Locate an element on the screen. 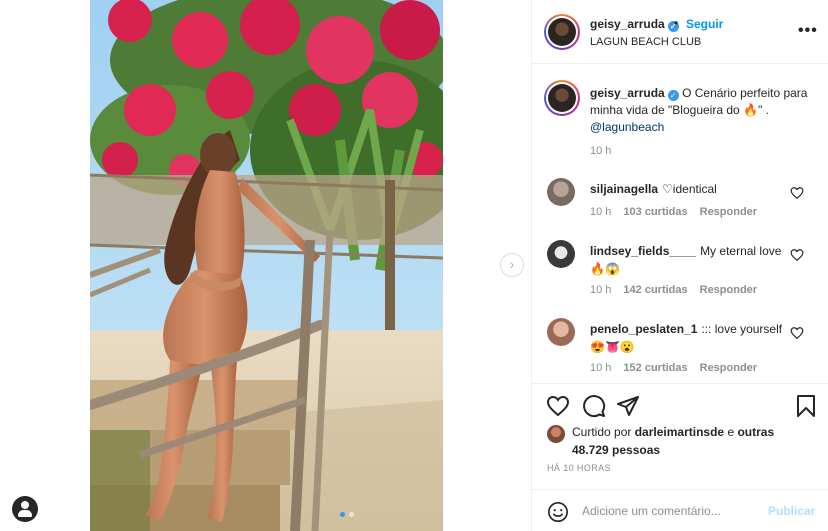 The height and width of the screenshot is (531, 828). comment-icon is located at coordinates (594, 406).